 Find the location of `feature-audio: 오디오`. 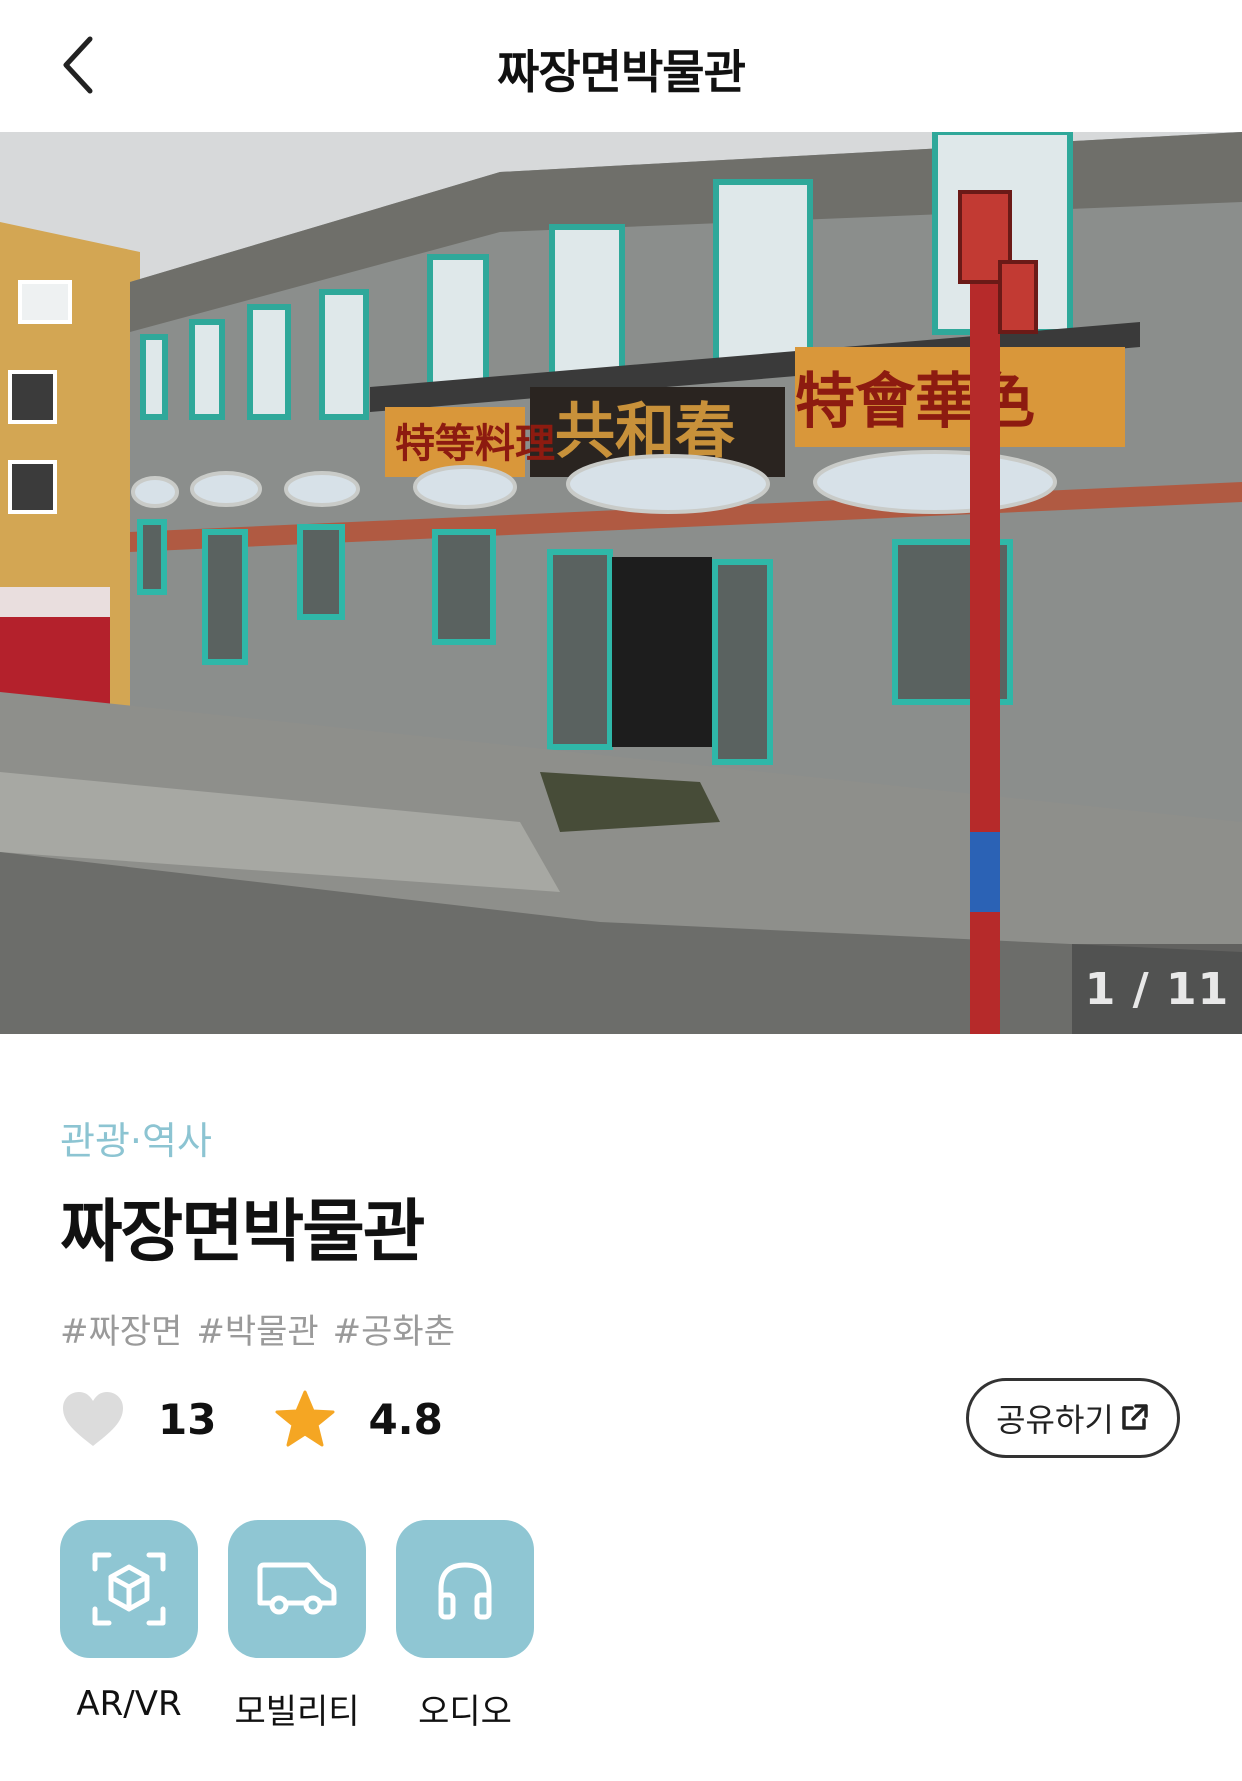

feature-audio: 오디오 is located at coordinates (465, 1626).